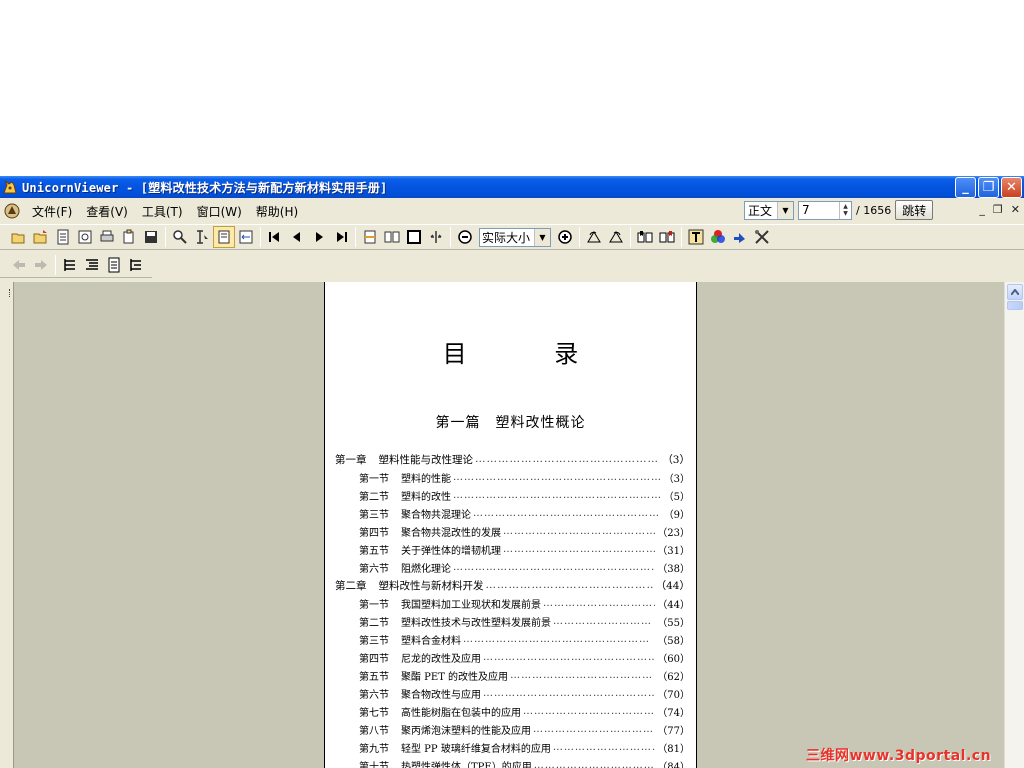 This screenshot has height=768, width=1024. What do you see at coordinates (512, 477) in the screenshot?
I see `toc-section-row: 第一节 塑料的性能…………………………………………………… （3）` at bounding box center [512, 477].